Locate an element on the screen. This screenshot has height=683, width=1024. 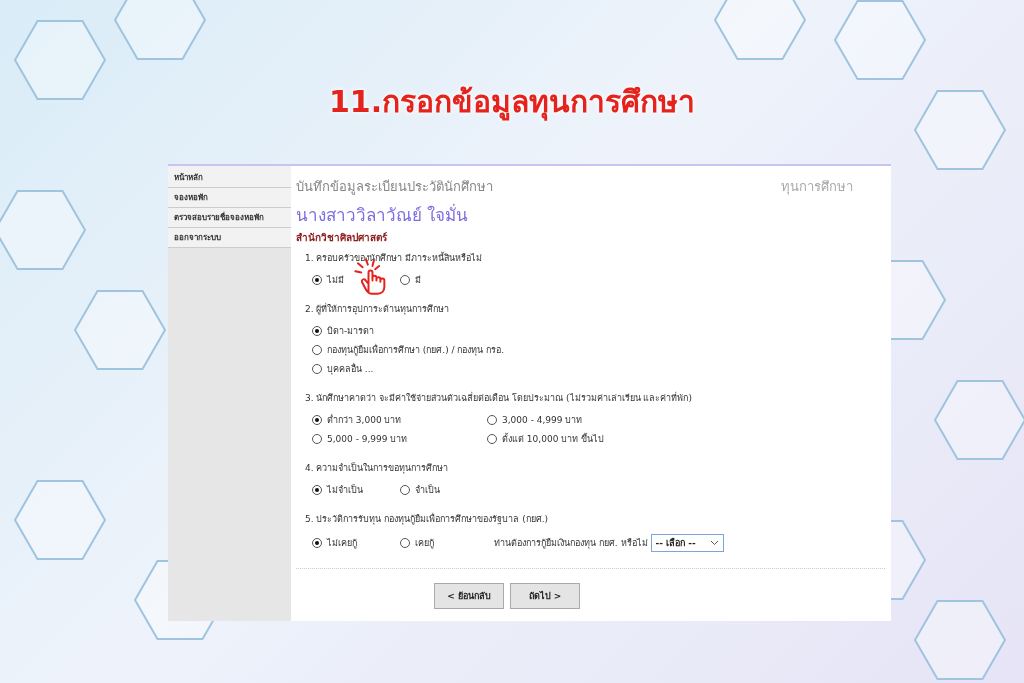
option-label: เคยกู้ is located at coordinates (424, 543).